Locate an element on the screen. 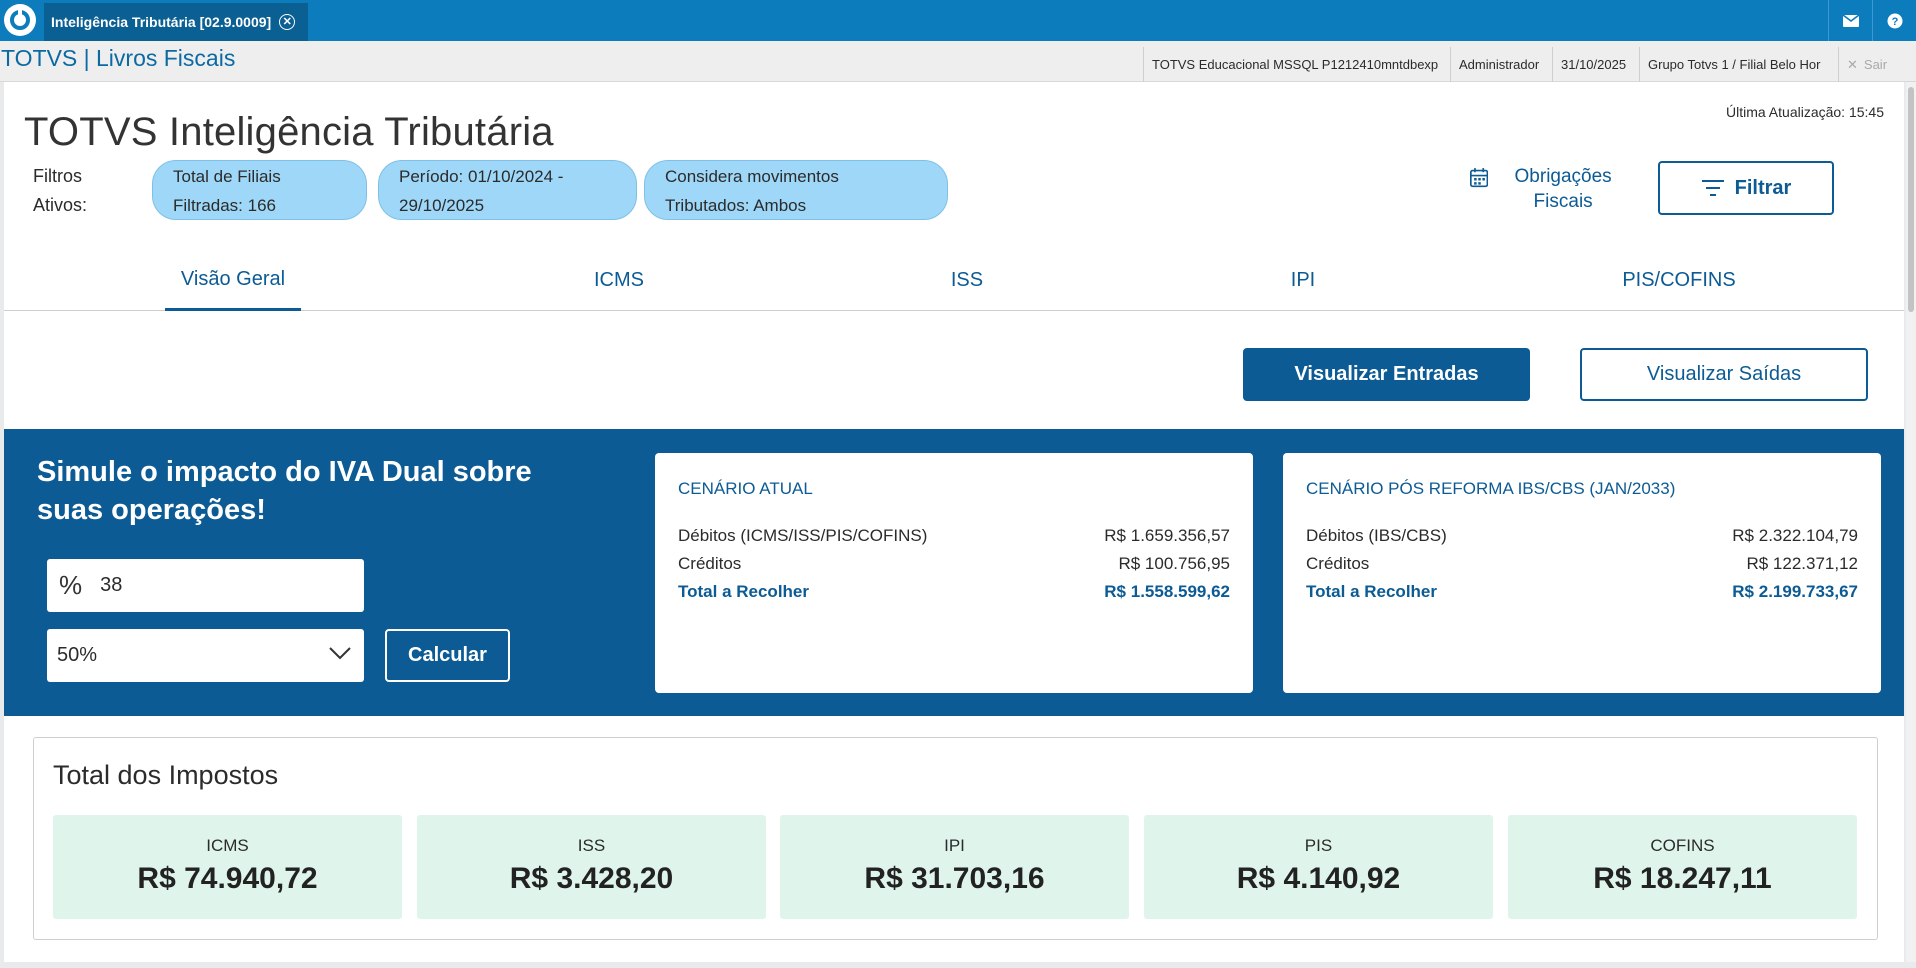 The image size is (1916, 968). app-tab-title: Inteligência Tributária [02.9.0009] is located at coordinates (161, 22).